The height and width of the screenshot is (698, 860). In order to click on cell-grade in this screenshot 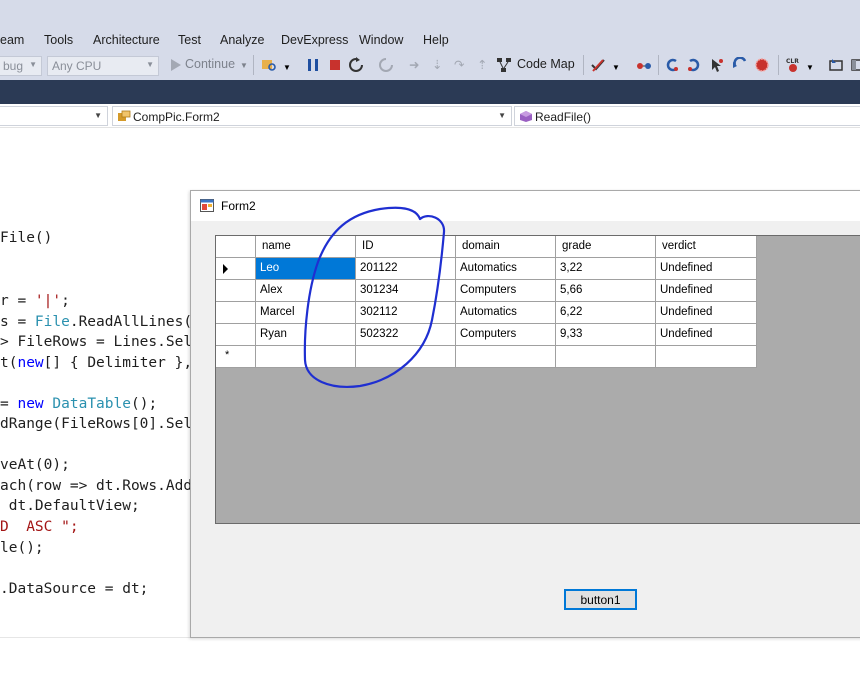, I will do `click(606, 357)`.